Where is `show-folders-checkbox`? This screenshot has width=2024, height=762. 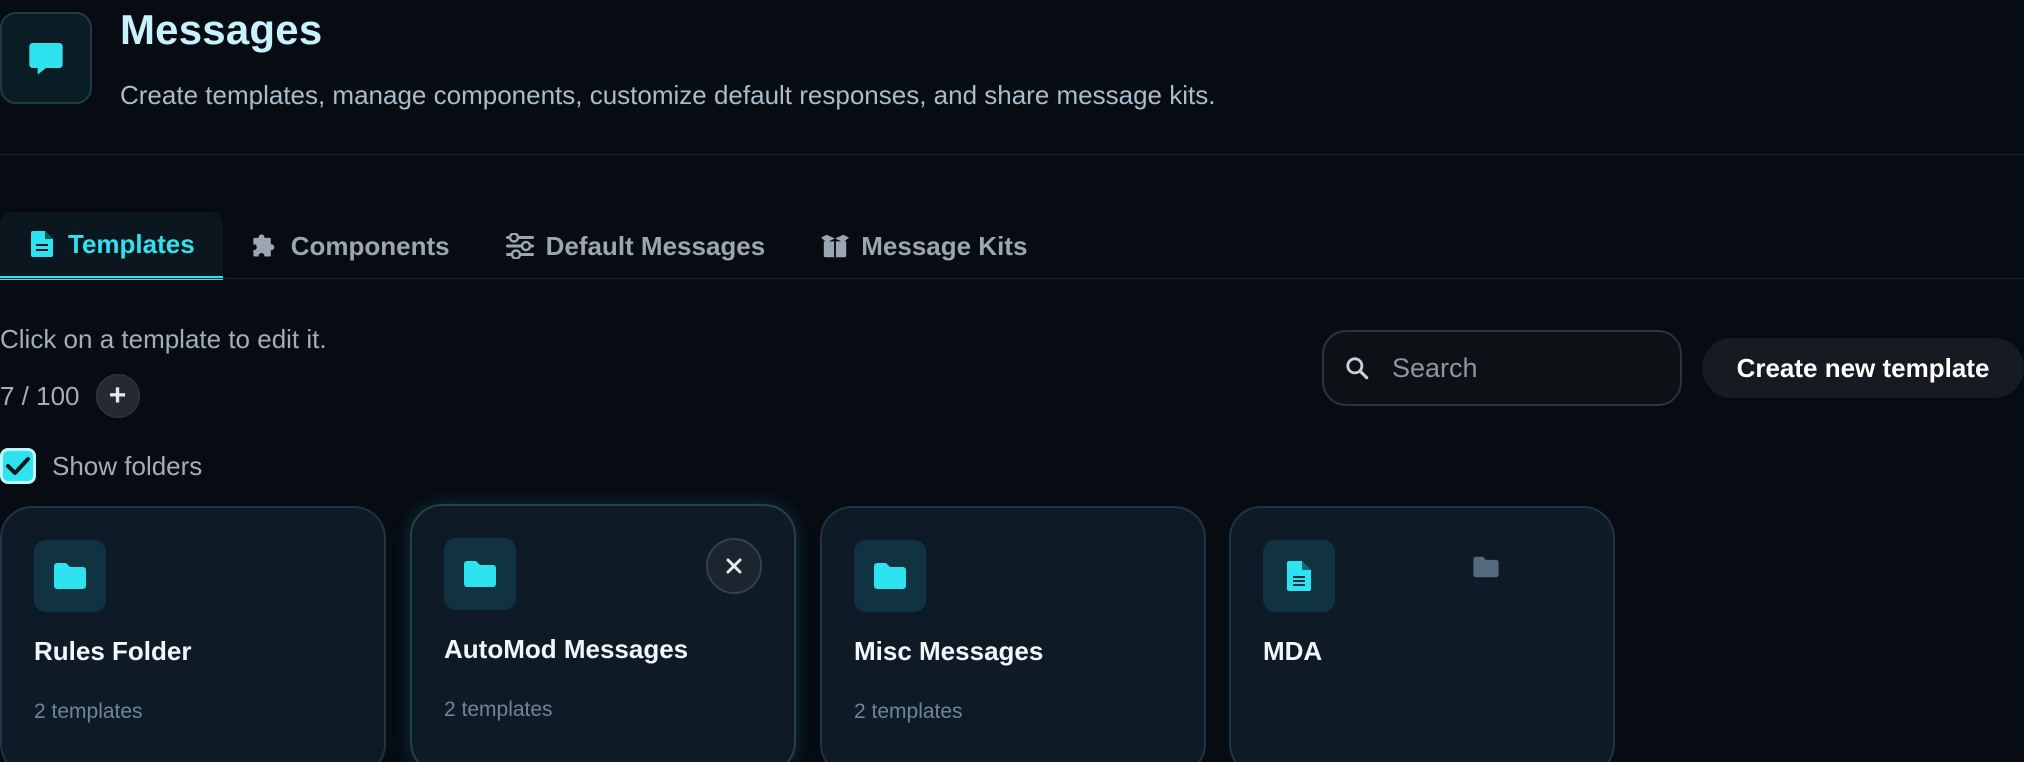 show-folders-checkbox is located at coordinates (18, 466).